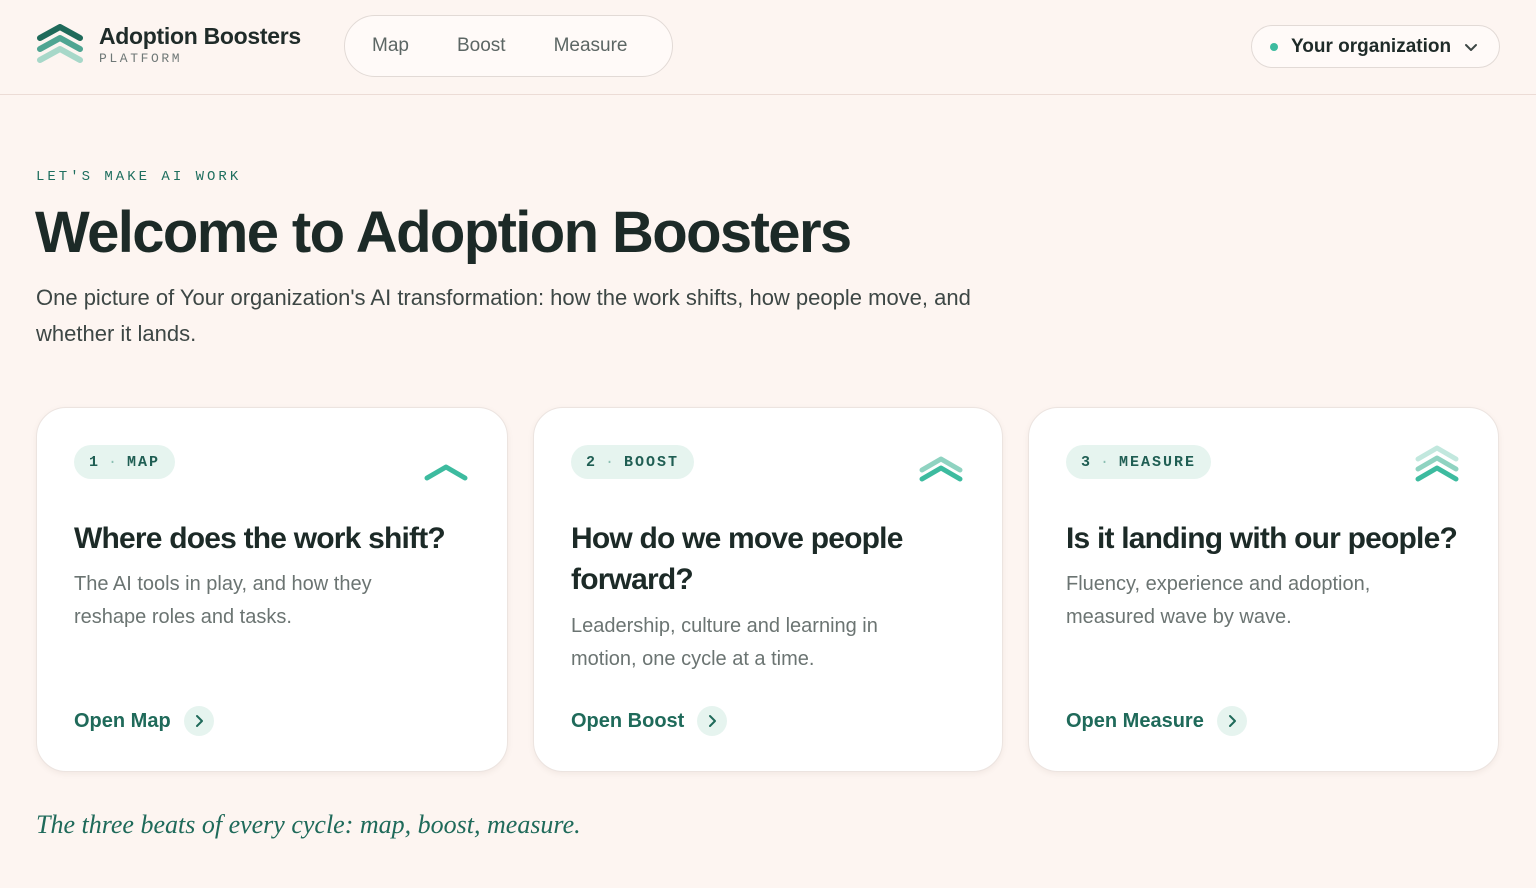 The width and height of the screenshot is (1536, 888). Describe the element at coordinates (628, 720) in the screenshot. I see `link-label: Open Boost` at that location.